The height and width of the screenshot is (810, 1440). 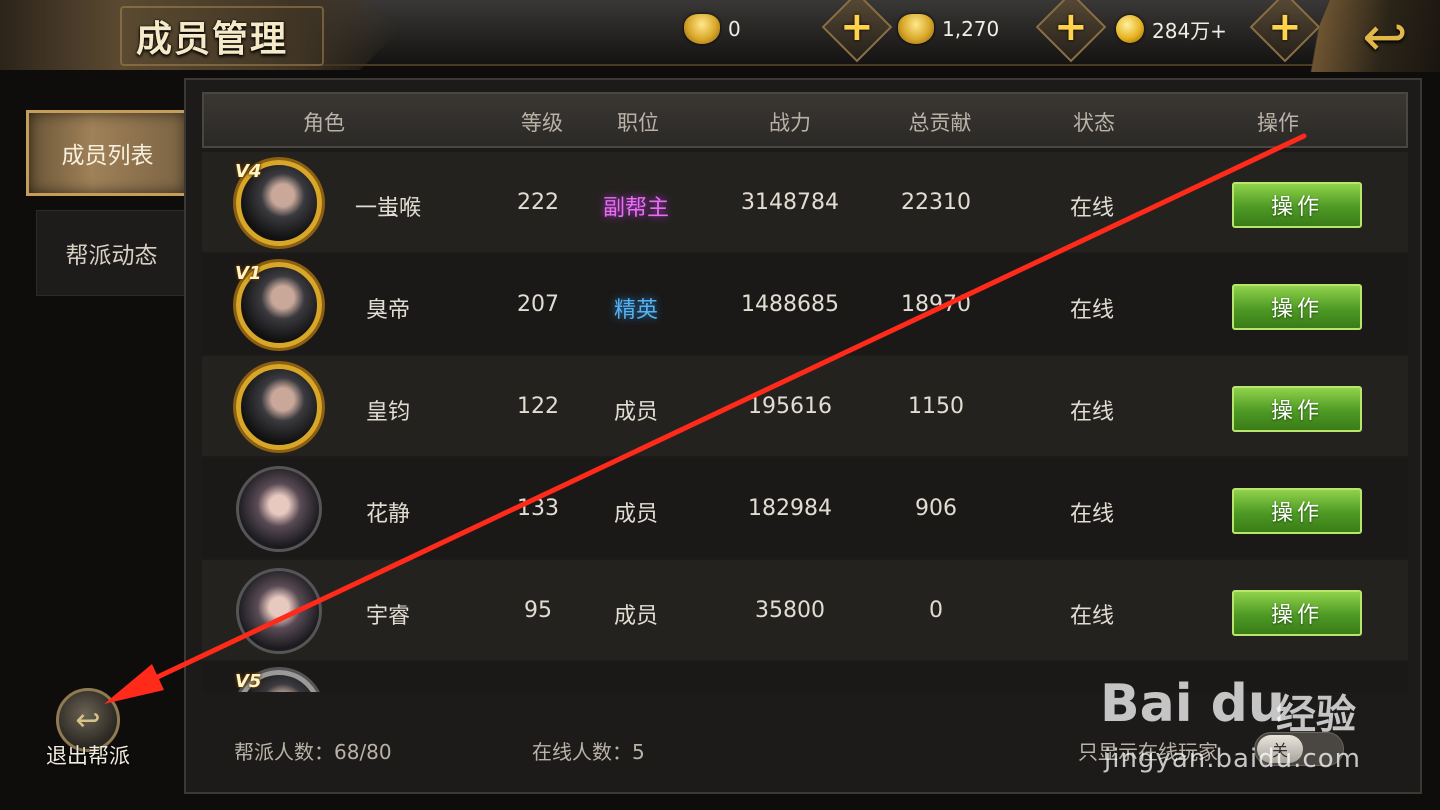 I want to click on member-contribution: 1150, so click(x=936, y=406).